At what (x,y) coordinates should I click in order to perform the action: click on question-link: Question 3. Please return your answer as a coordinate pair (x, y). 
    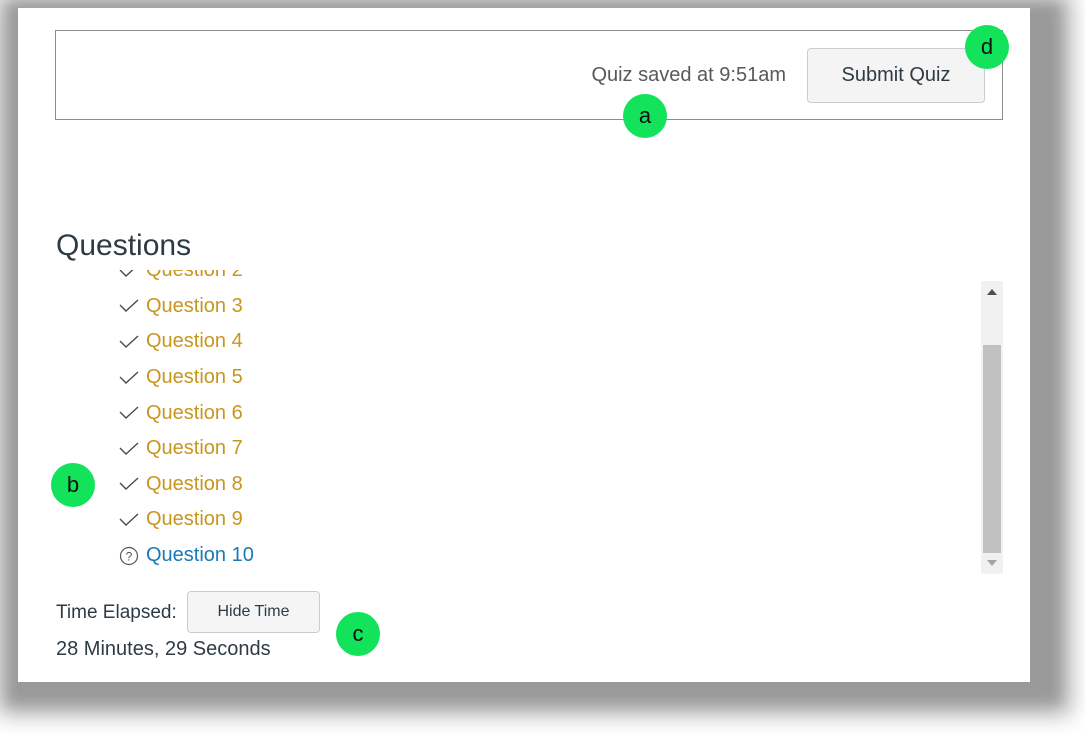
    Looking at the image, I should click on (194, 306).